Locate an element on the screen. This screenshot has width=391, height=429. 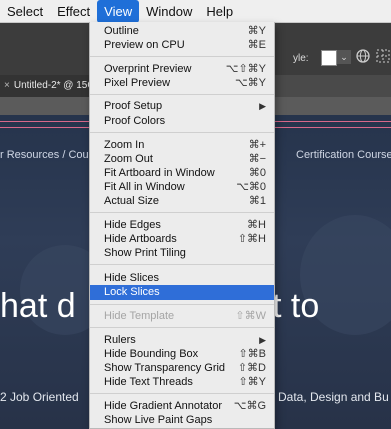
menu-item-hide-edges: Hide Edges ⌘H is located at coordinates (182, 225).